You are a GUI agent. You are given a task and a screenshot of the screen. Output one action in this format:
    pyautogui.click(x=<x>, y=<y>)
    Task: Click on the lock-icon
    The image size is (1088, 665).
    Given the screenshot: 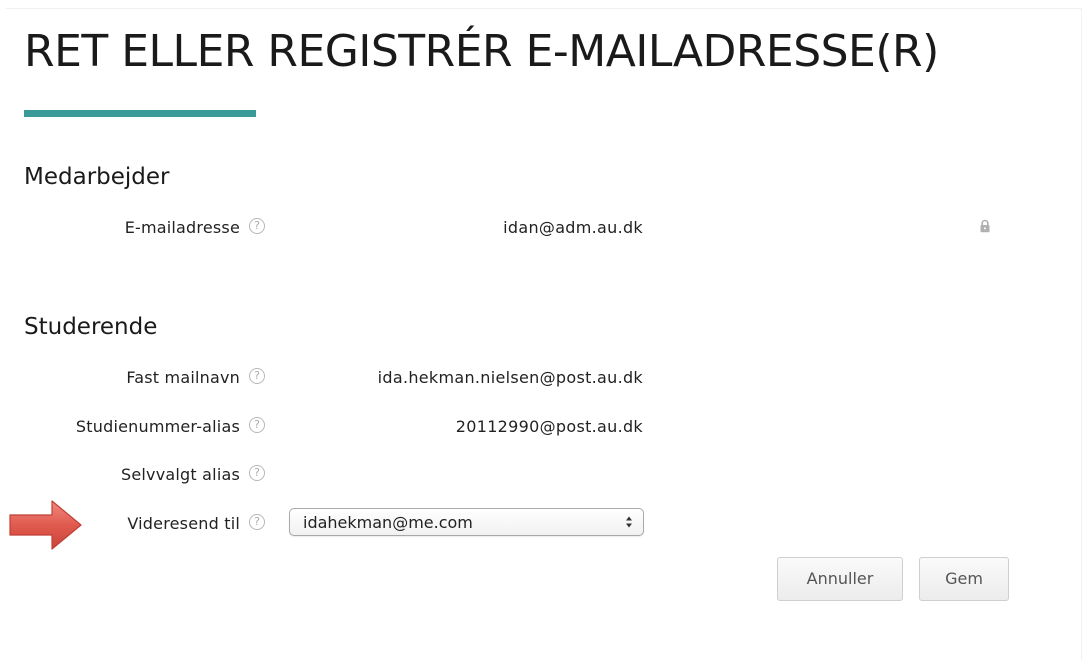 What is the action you would take?
    pyautogui.click(x=985, y=226)
    